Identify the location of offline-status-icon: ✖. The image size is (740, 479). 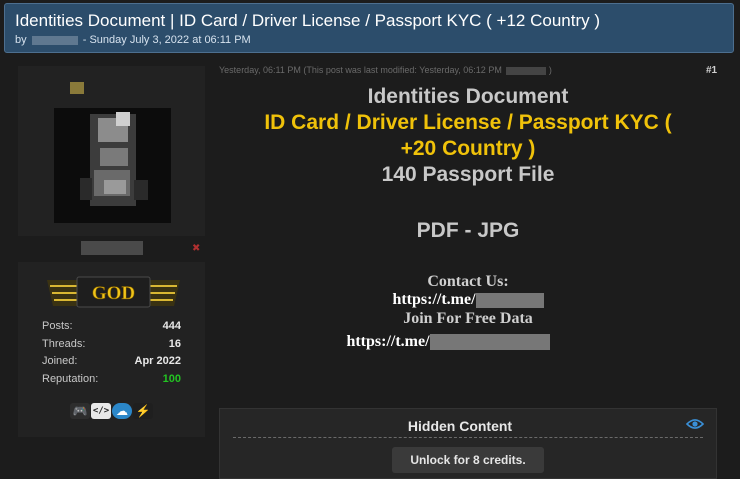
(196, 248).